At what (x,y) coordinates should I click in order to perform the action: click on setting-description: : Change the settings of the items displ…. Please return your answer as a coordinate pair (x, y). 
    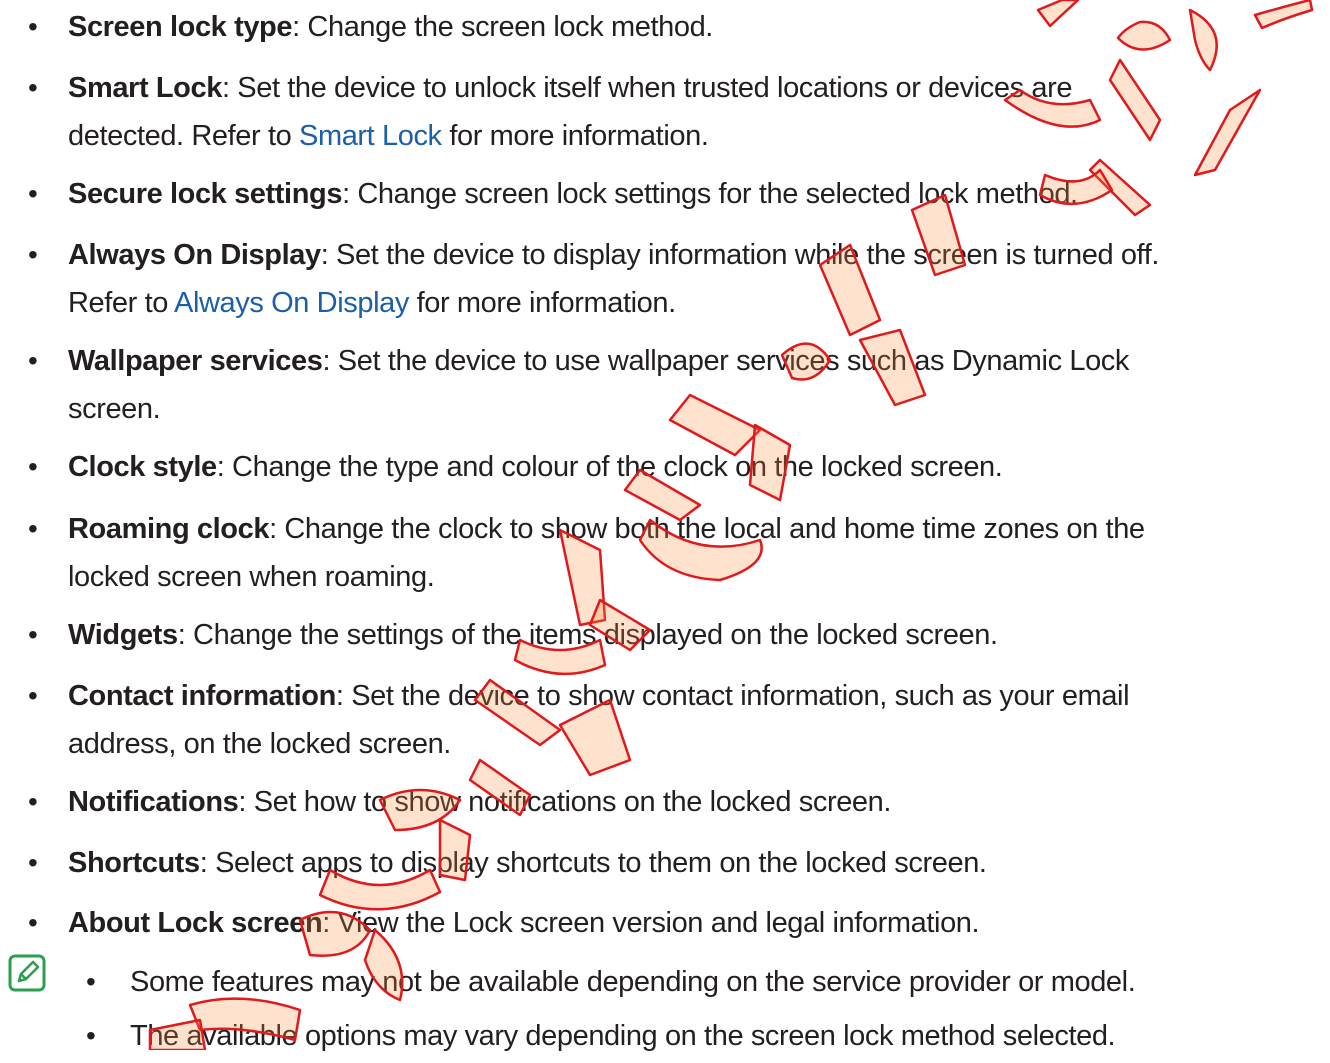
    Looking at the image, I should click on (587, 635).